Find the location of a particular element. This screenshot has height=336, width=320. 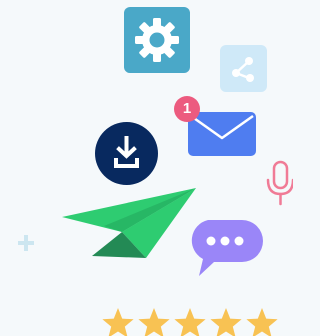

notification-count: 1 is located at coordinates (187, 108).